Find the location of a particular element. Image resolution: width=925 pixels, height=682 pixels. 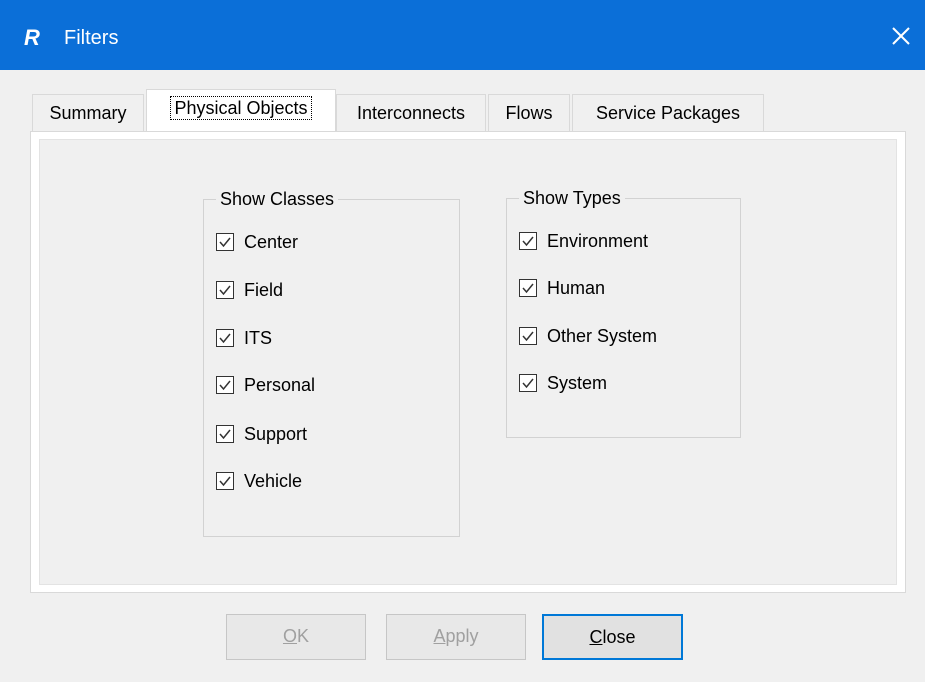

apply-button: Apply is located at coordinates (456, 637).